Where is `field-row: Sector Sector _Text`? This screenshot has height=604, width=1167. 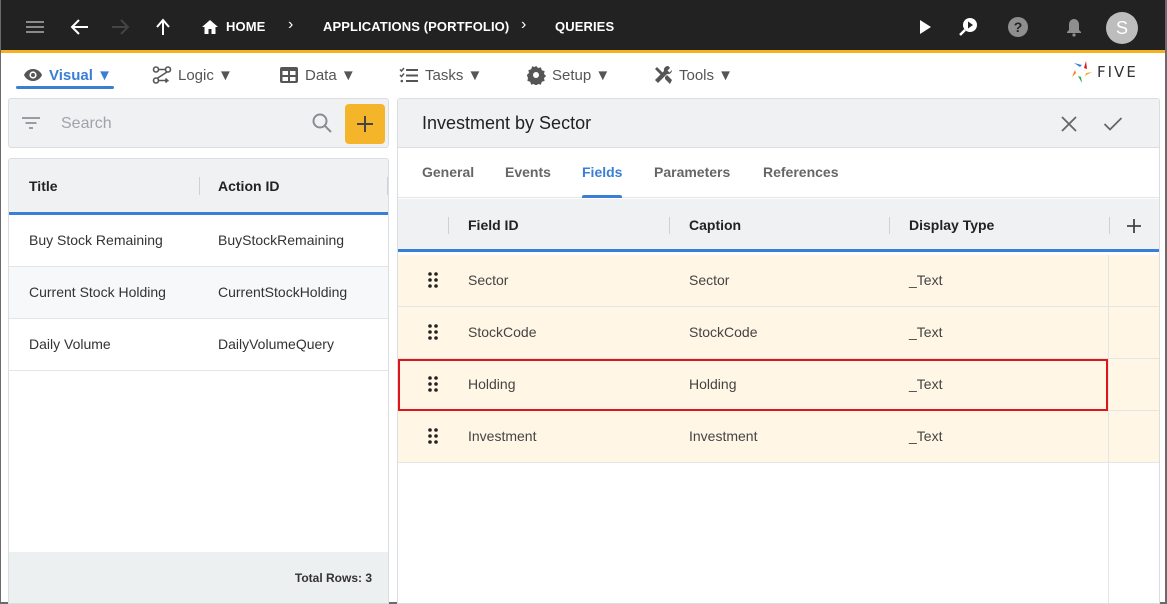 field-row: Sector Sector _Text is located at coordinates (753, 281).